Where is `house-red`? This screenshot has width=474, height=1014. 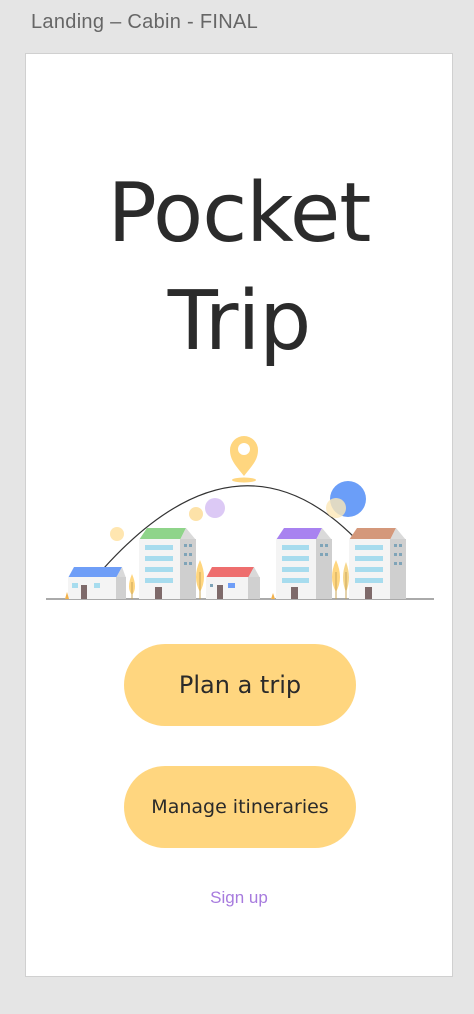 house-red is located at coordinates (233, 583).